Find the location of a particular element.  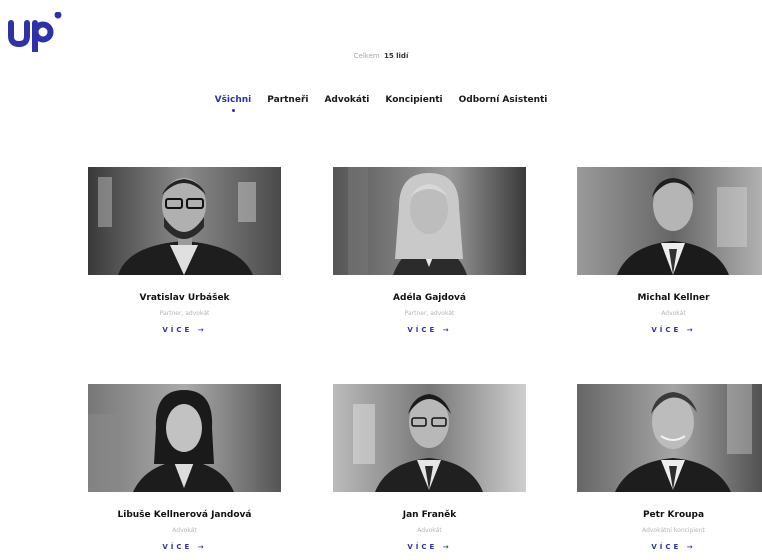

person-card: Adéla Gajdová Partner, advokát VÍCE → is located at coordinates (429, 250).